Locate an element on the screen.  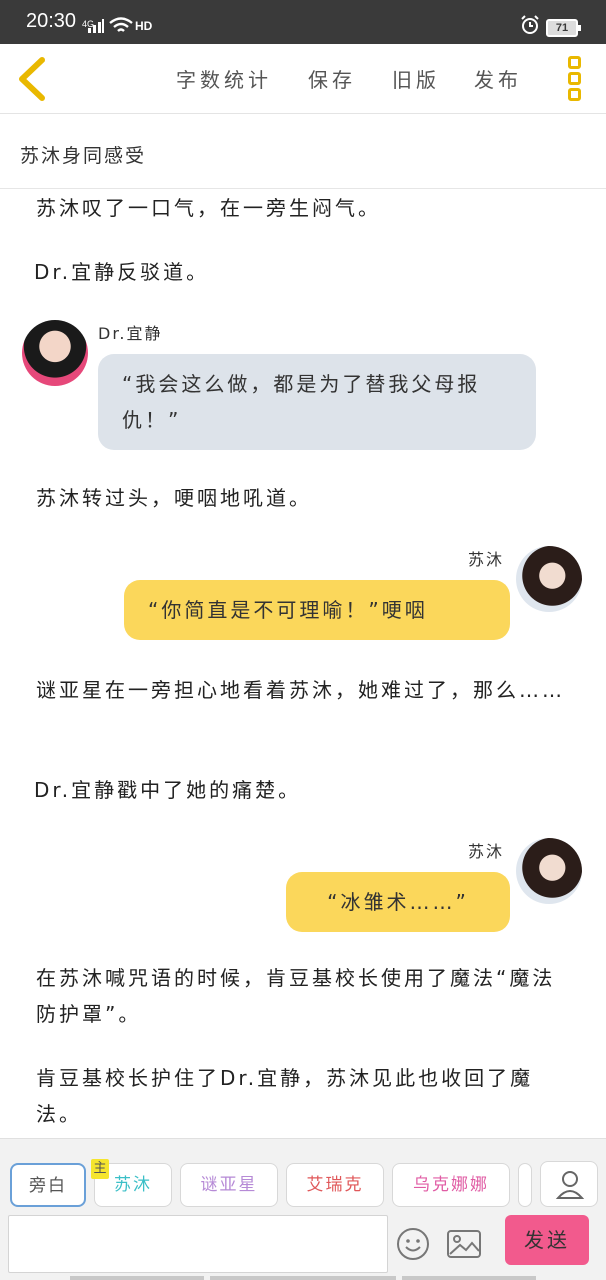
role-chip-partial is located at coordinates (525, 1185).